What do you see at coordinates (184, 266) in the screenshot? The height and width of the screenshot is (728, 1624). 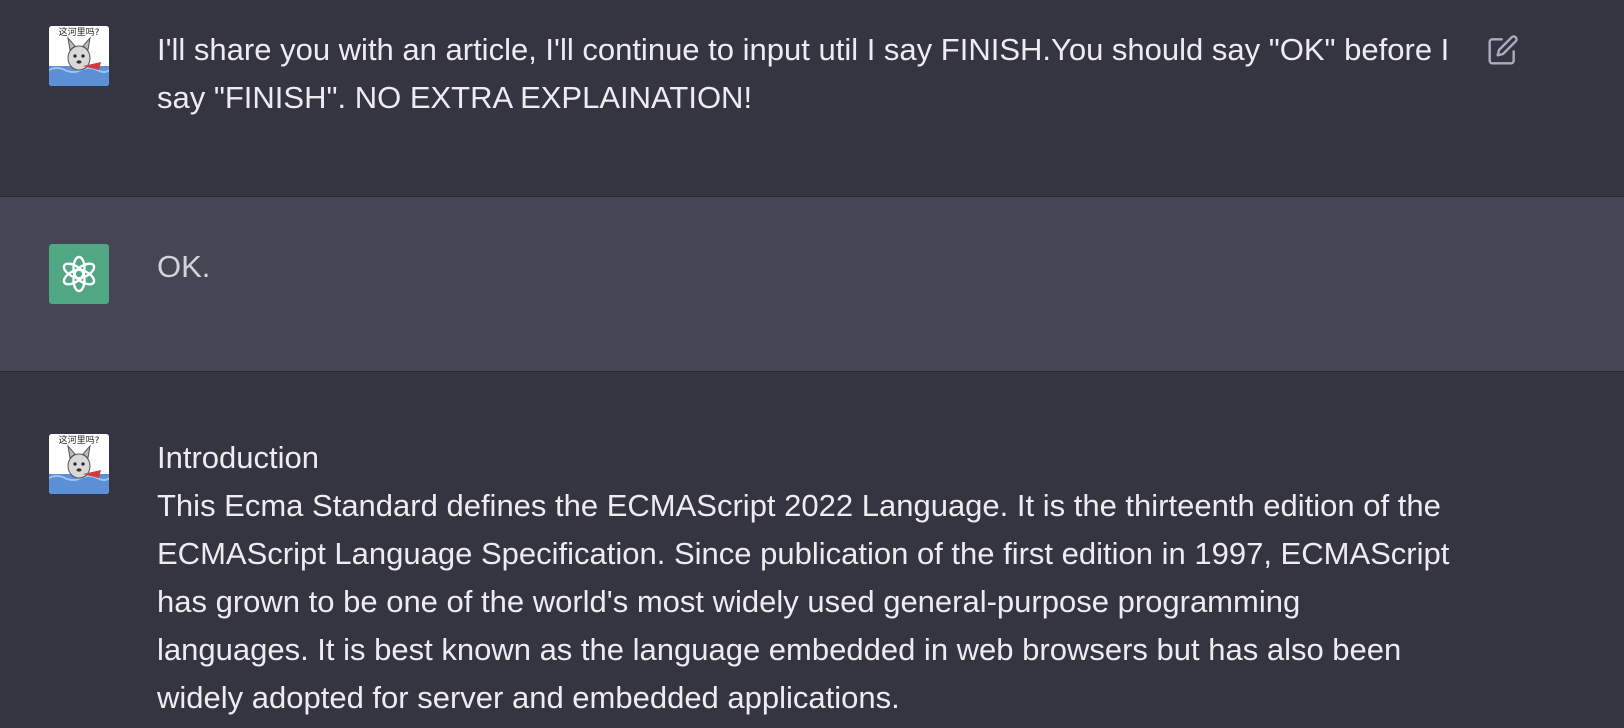 I see `assistant-message-text: OK.` at bounding box center [184, 266].